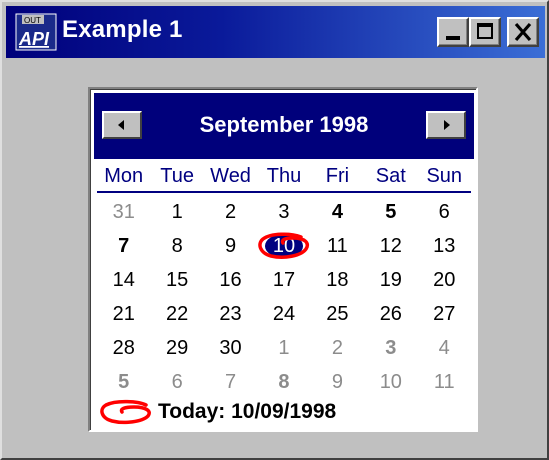 Image resolution: width=549 pixels, height=460 pixels. What do you see at coordinates (122, 29) in the screenshot?
I see `window-title: Example 1` at bounding box center [122, 29].